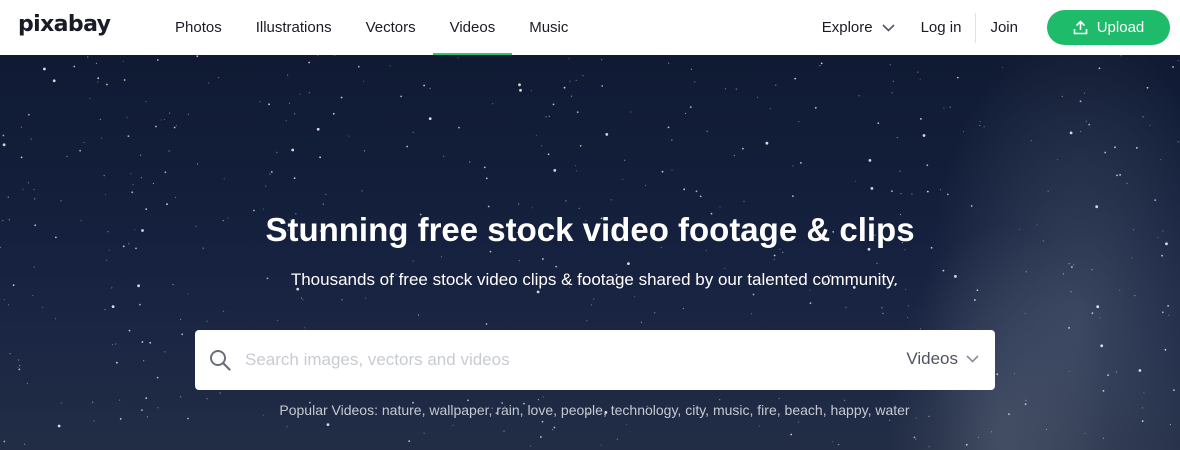  I want to click on popular-tag: love, so click(540, 410).